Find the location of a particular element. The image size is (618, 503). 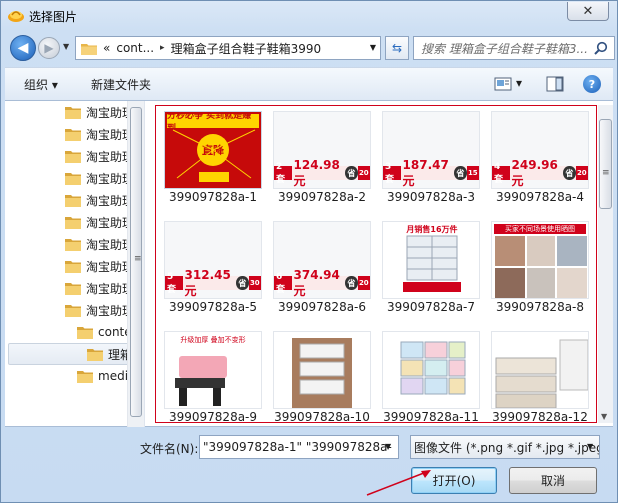

tree-item-selected: 理箱盒子 is located at coordinates (76, 354).